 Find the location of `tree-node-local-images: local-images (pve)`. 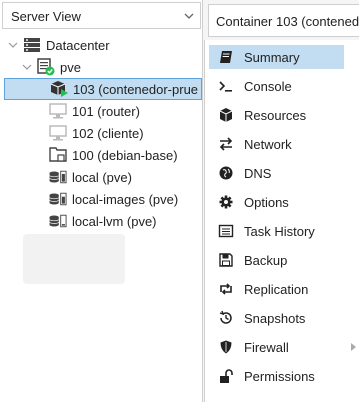

tree-node-local-images: local-images (pve) is located at coordinates (113, 199).